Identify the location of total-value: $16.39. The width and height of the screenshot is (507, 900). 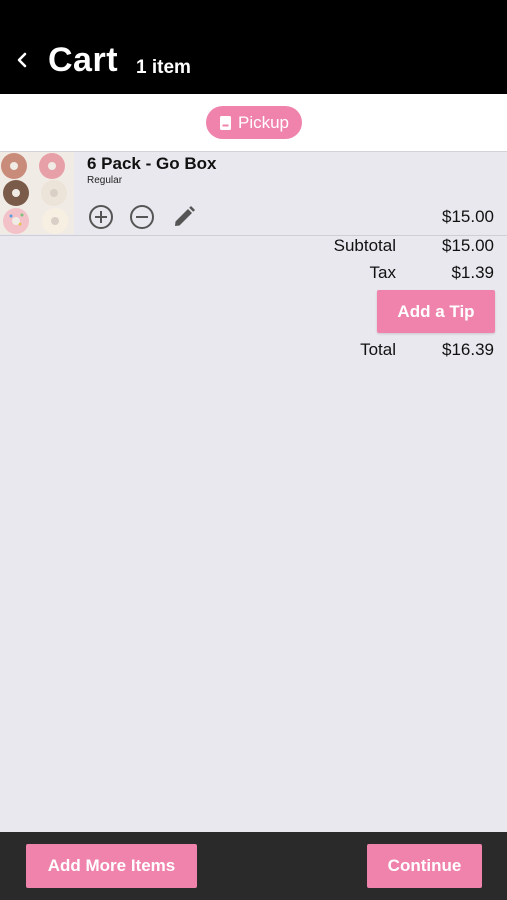
(468, 349).